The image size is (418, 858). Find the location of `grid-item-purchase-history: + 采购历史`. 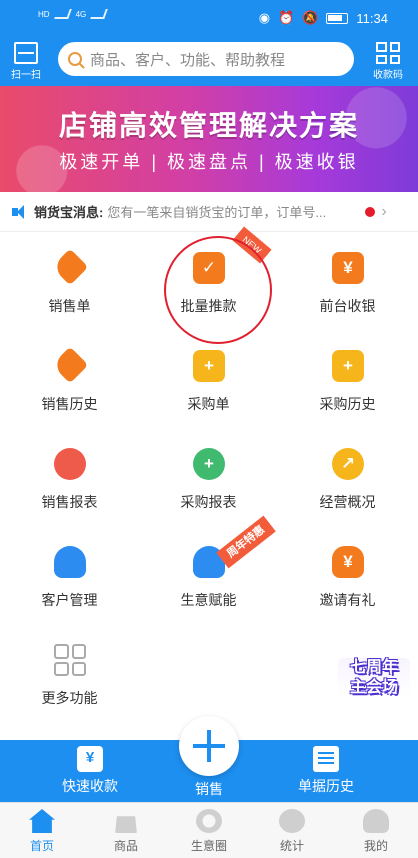

grid-item-purchase-history: + 采购历史 is located at coordinates (347, 379).